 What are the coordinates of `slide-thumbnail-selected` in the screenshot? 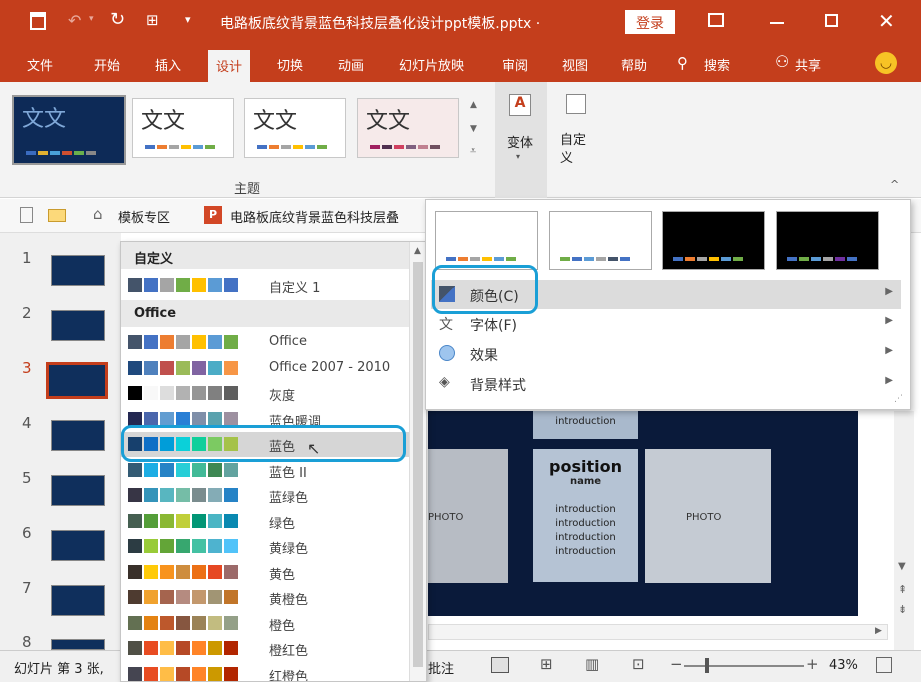 It's located at (77, 380).